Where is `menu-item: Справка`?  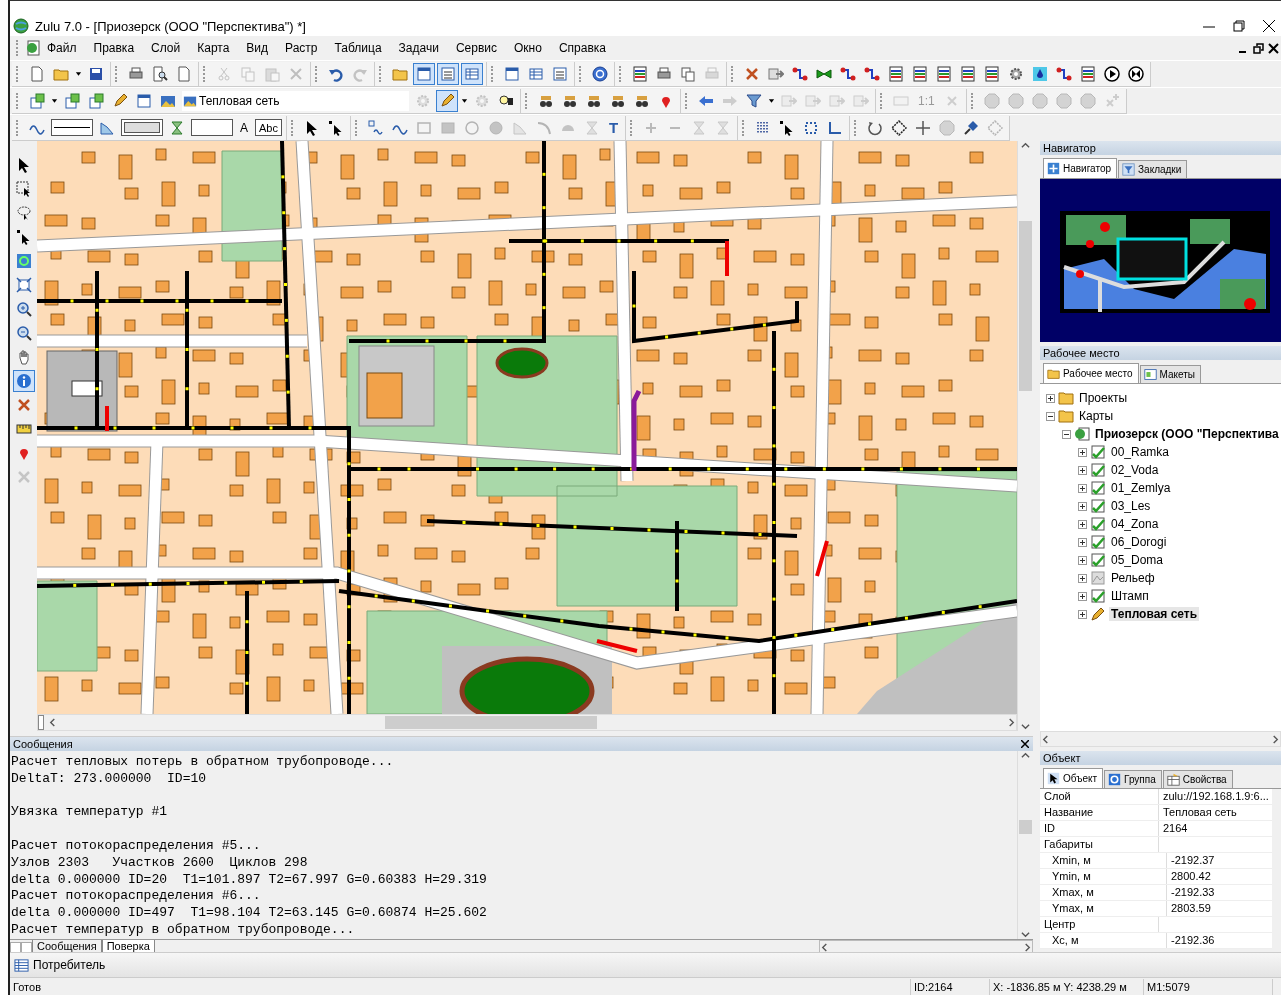
menu-item: Справка is located at coordinates (584, 48).